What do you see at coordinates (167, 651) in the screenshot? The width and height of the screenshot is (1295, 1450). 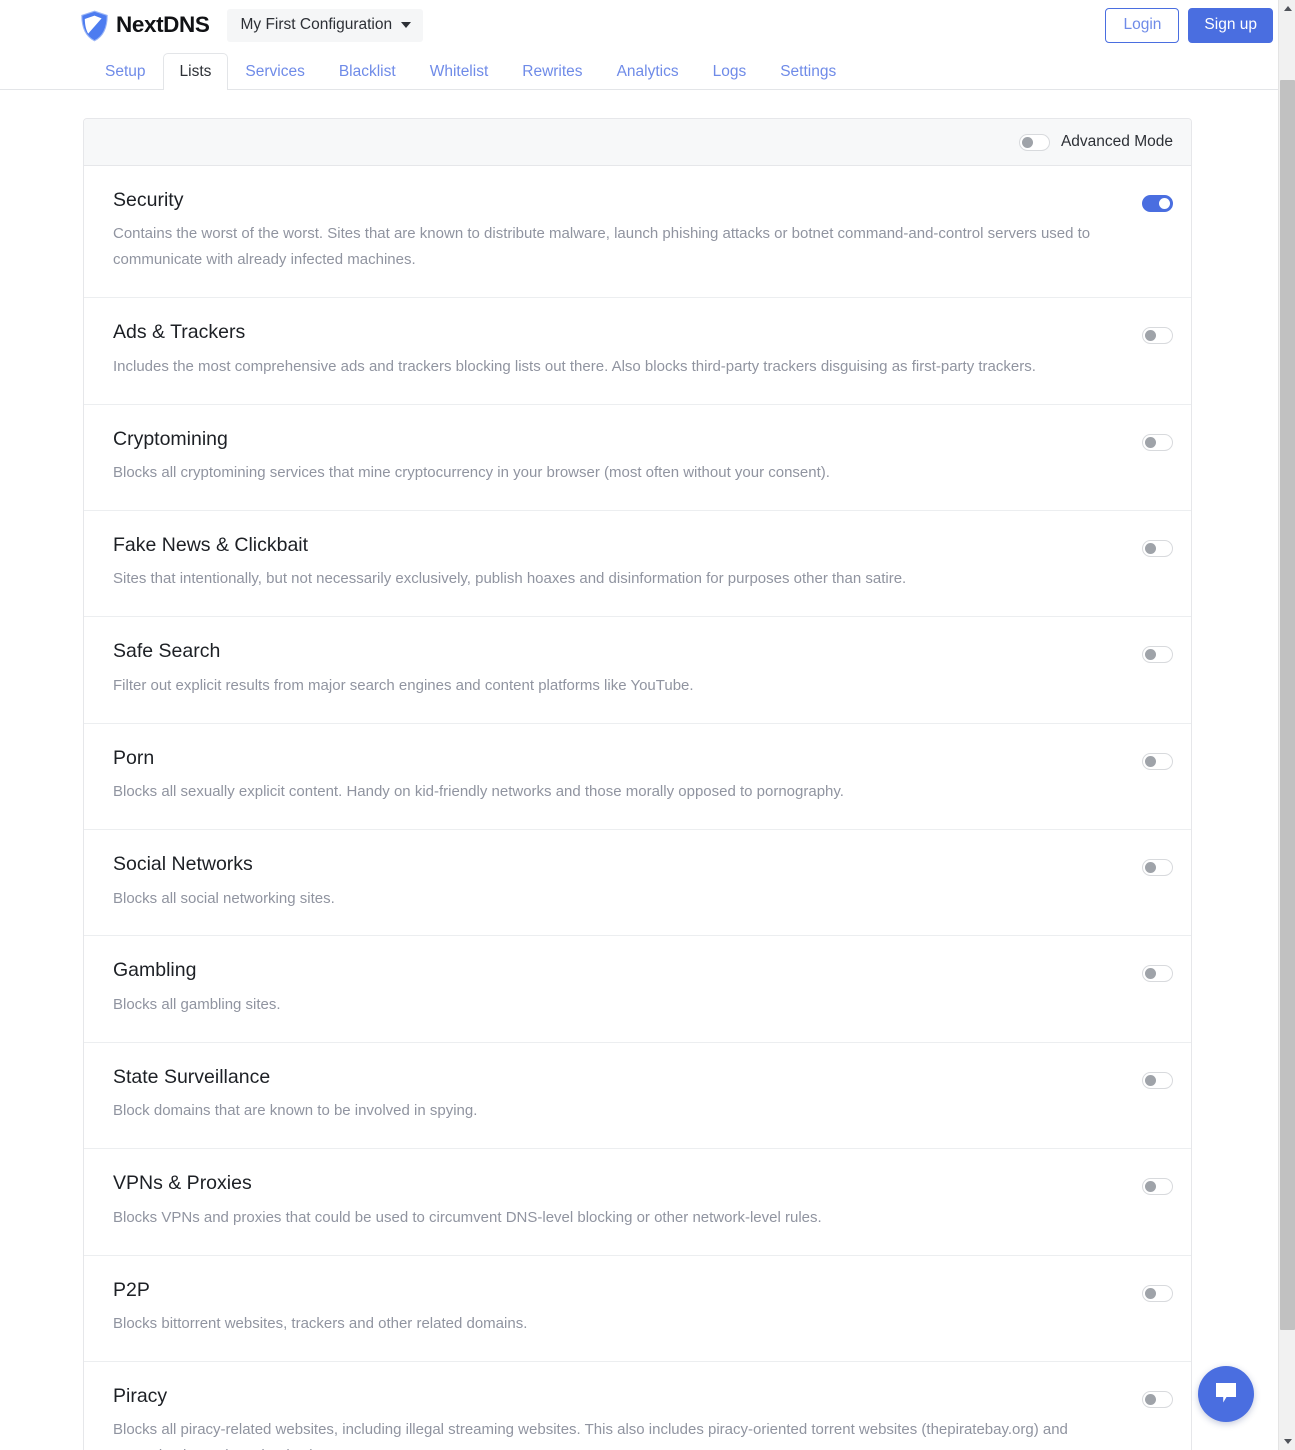 I see `list-row-title: Safe Search` at bounding box center [167, 651].